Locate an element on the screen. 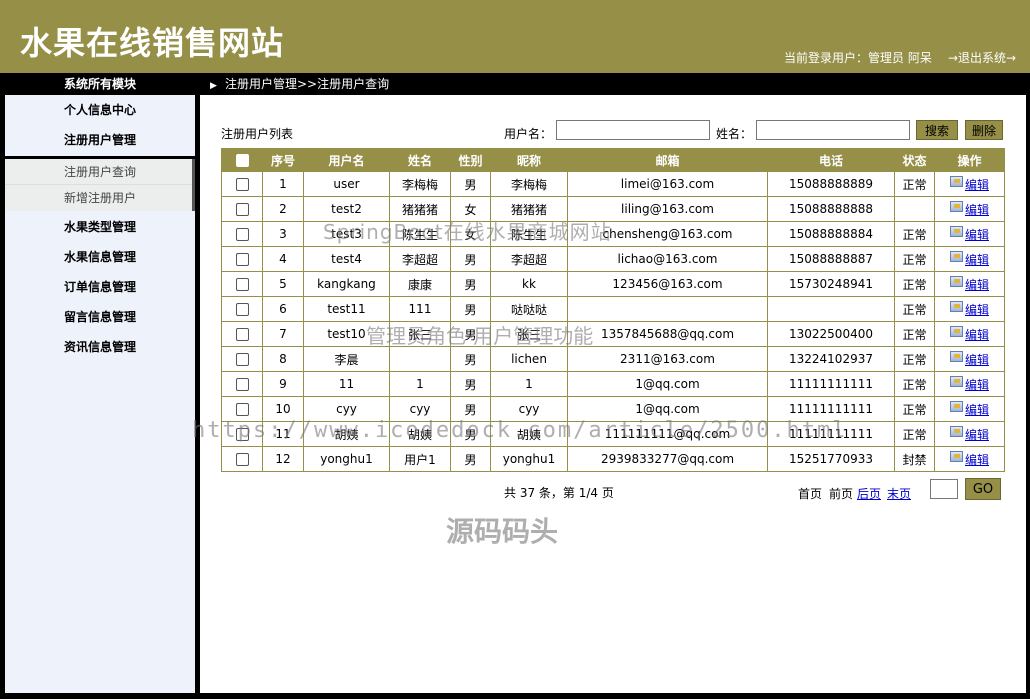  list-title: 注册用户列表 is located at coordinates (257, 134).